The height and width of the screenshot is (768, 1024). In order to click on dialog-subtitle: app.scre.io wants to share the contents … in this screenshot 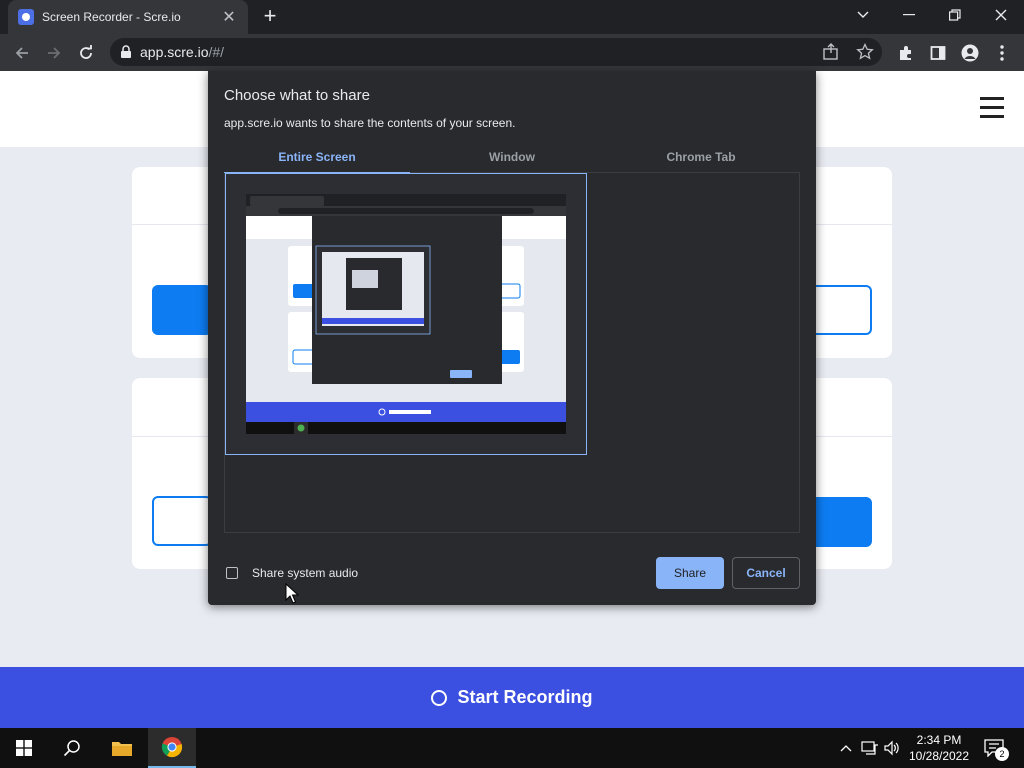, I will do `click(370, 123)`.